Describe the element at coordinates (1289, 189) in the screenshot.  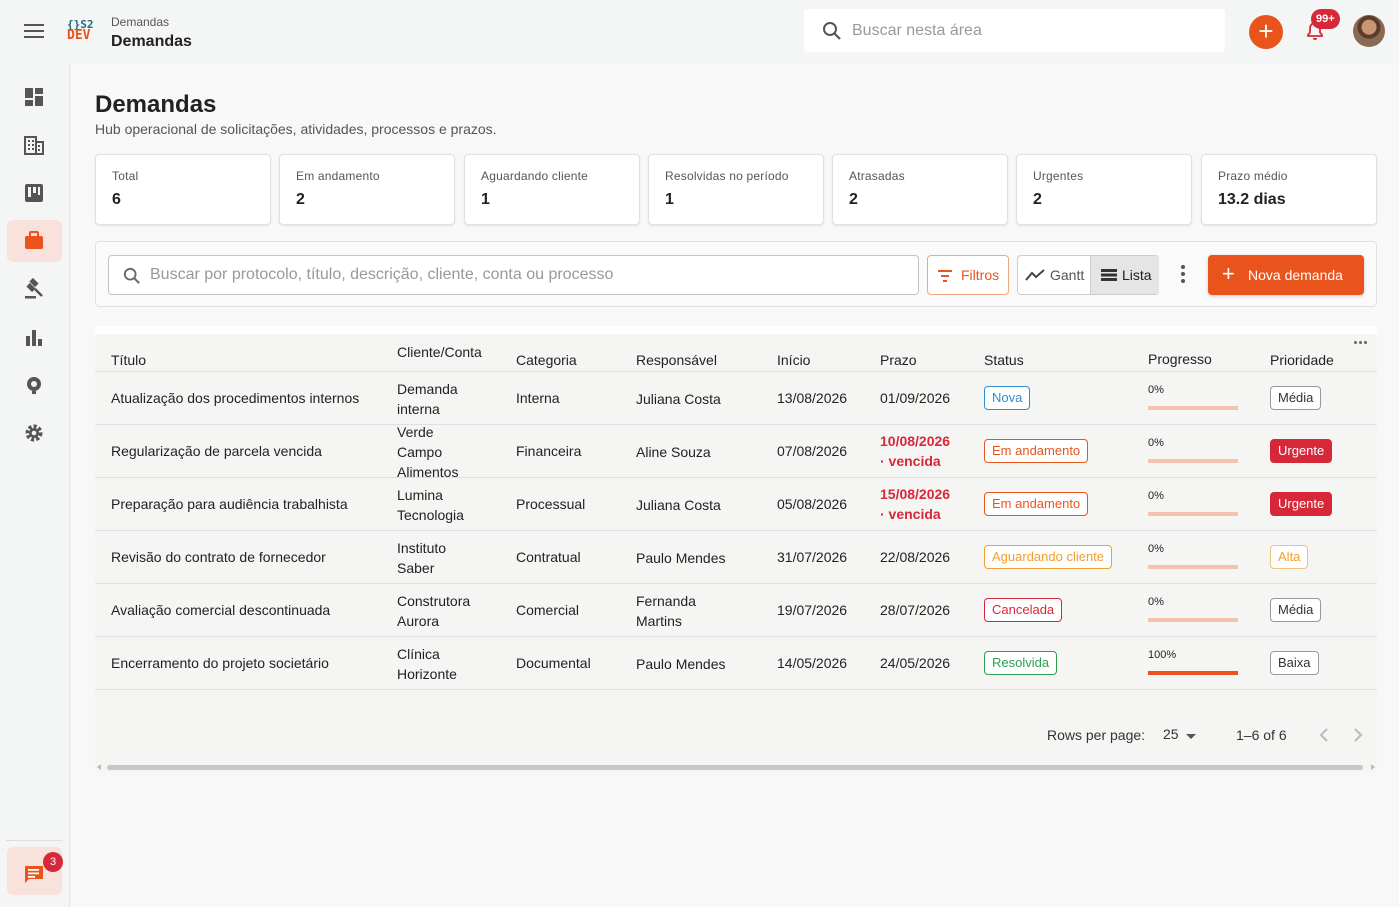
I see `stat-card-prazo-medio: Prazo médio 13.2 dias` at that location.